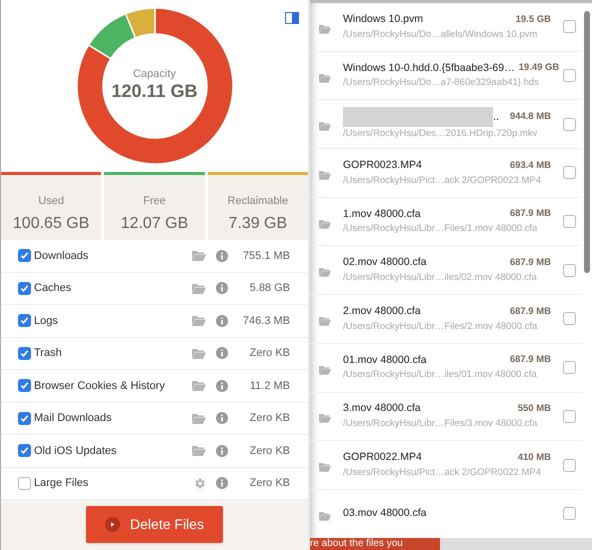 The width and height of the screenshot is (592, 550). Describe the element at coordinates (154, 524) in the screenshot. I see `delete-files-button: Delete Files` at that location.